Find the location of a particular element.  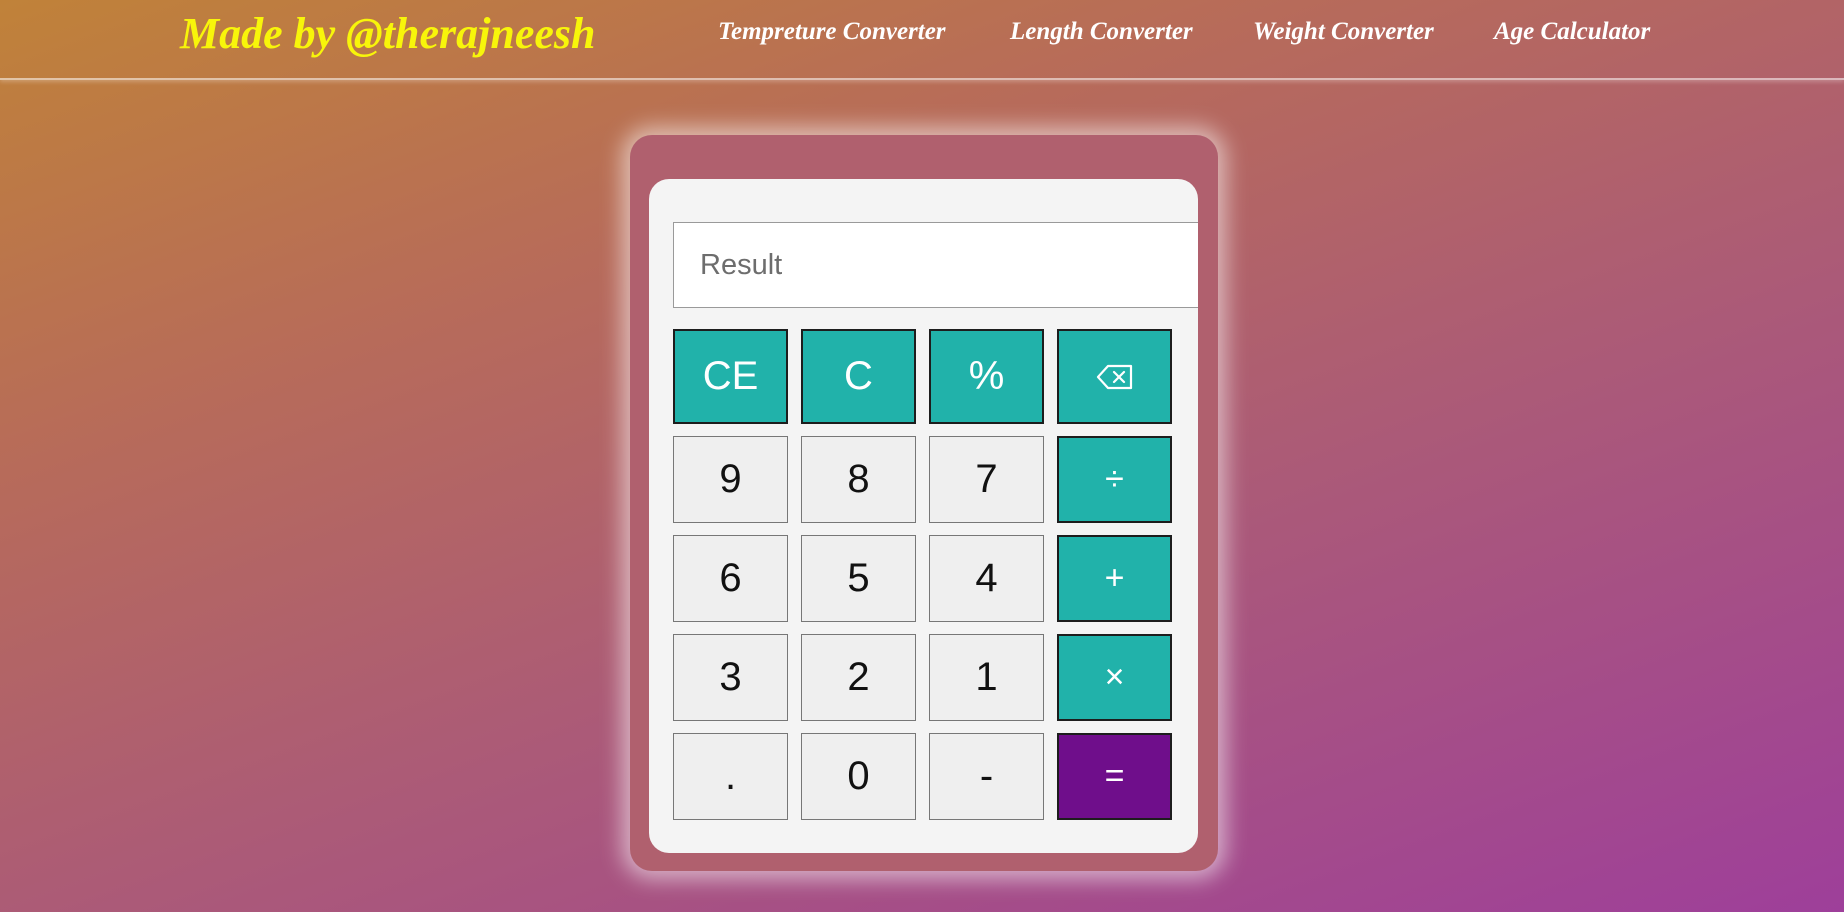

divide-button: ÷ is located at coordinates (1114, 479).